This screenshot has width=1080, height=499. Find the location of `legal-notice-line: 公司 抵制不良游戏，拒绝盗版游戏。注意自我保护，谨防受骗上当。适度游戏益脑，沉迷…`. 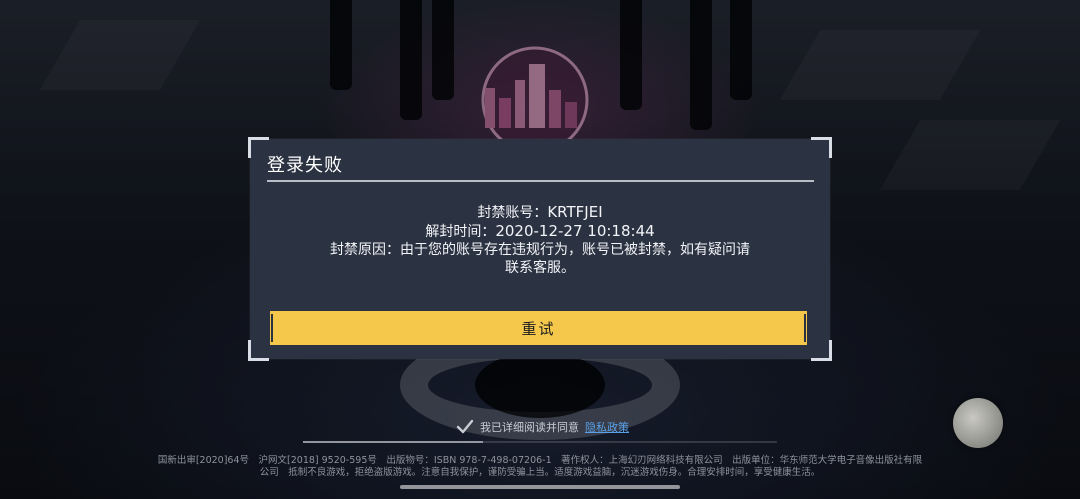

legal-notice-line: 公司 抵制不良游戏，拒绝盗版游戏。注意自我保护，谨防受骗上当。适度游戏益脑，沉迷… is located at coordinates (540, 472).